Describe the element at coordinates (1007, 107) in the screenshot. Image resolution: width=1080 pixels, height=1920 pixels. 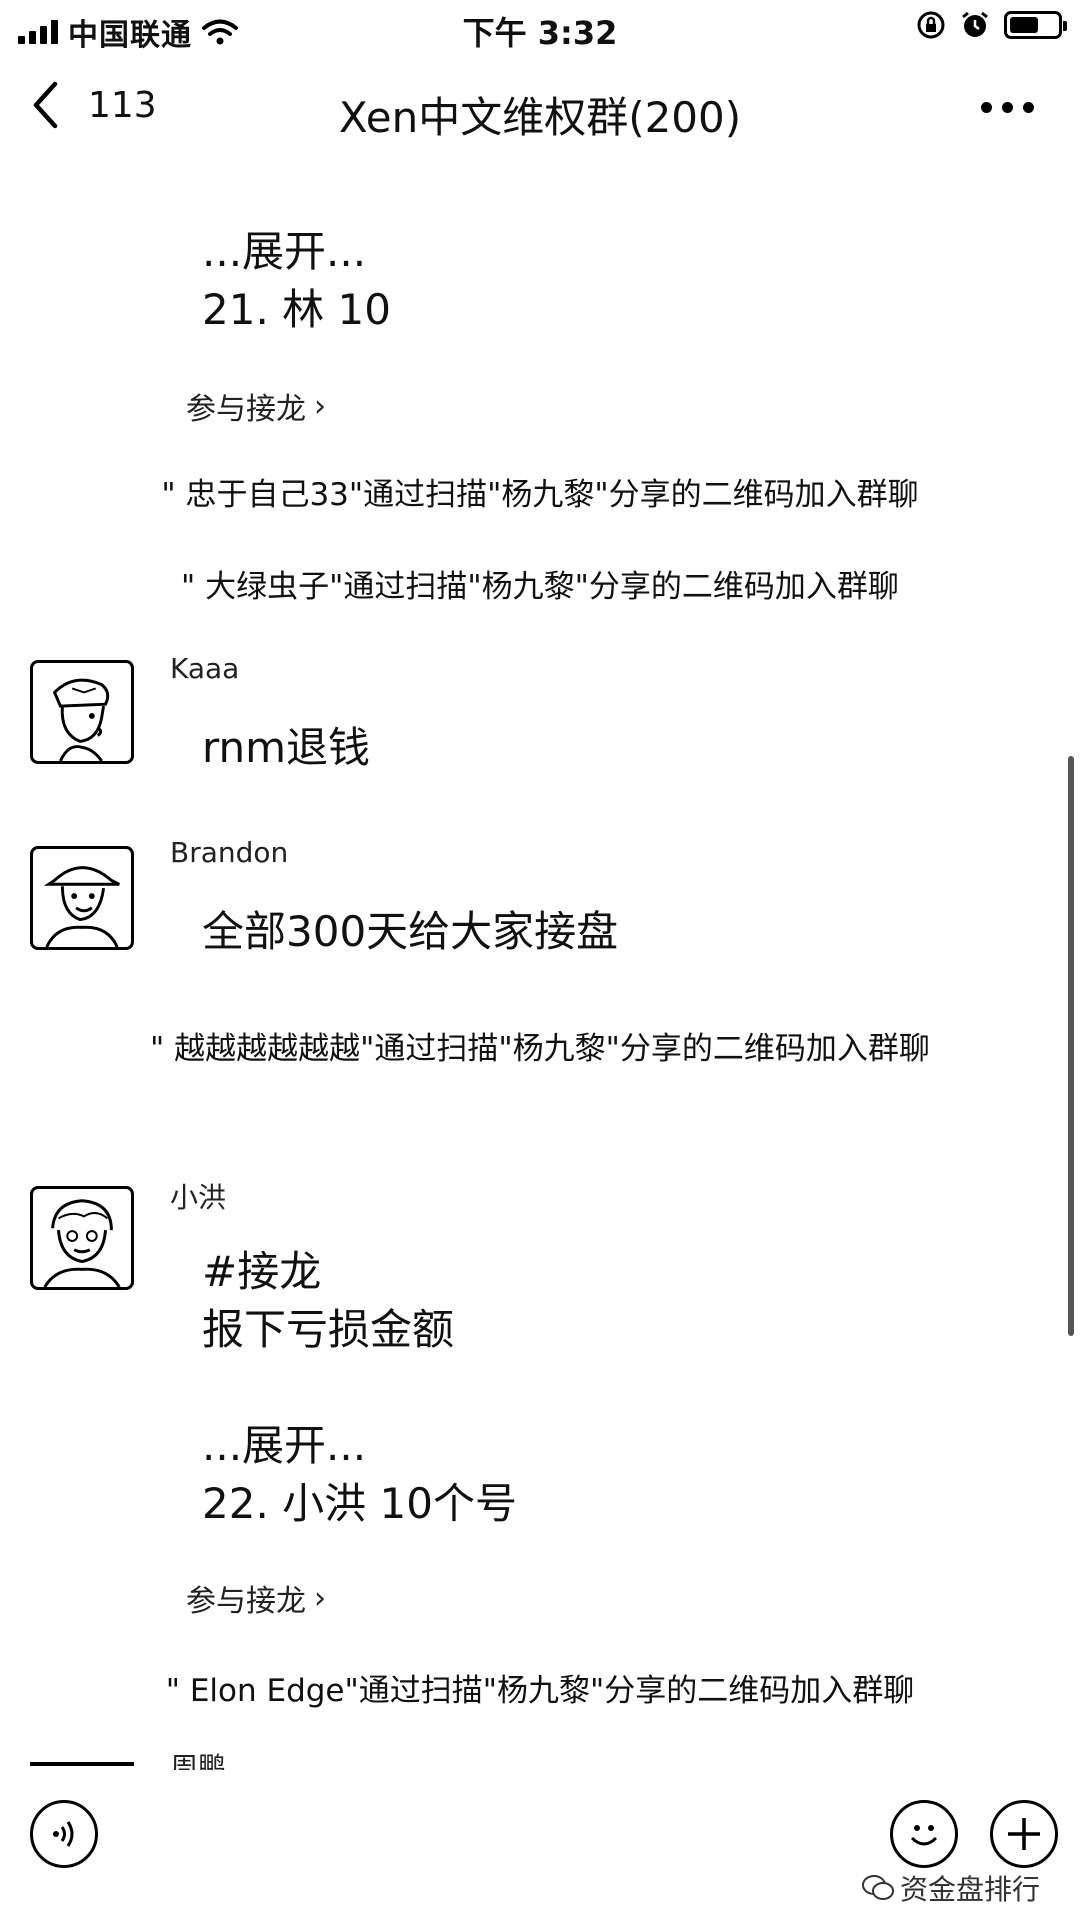
I see `more-options-button` at that location.